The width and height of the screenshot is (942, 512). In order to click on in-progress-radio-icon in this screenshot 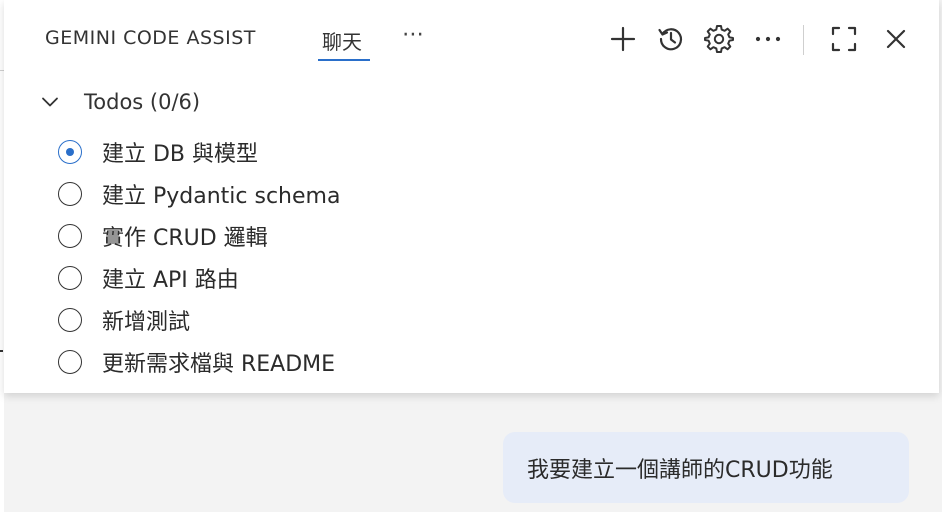, I will do `click(70, 152)`.